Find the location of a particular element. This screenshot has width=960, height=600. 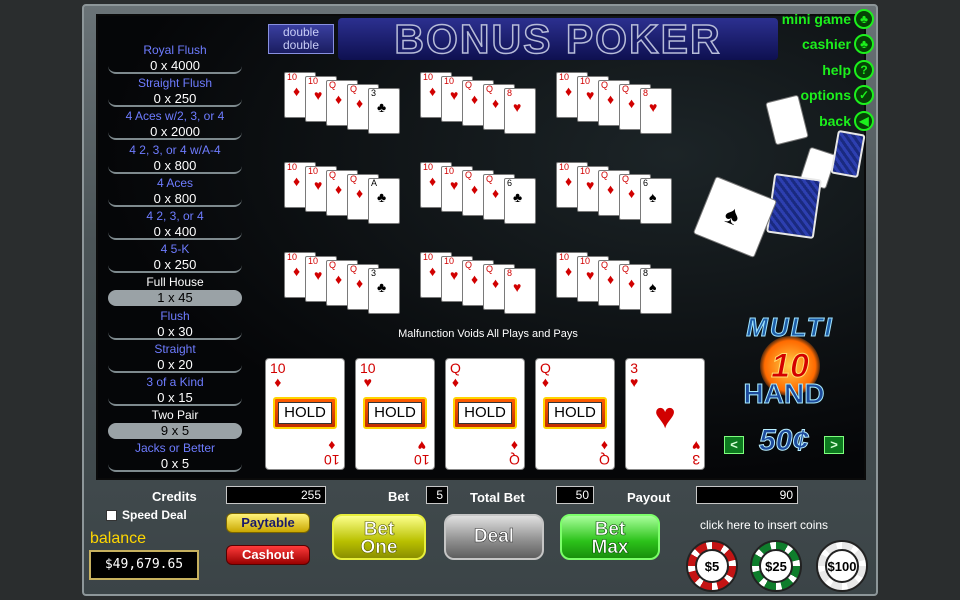

bet-one-text-line: One is located at coordinates (379, 547).